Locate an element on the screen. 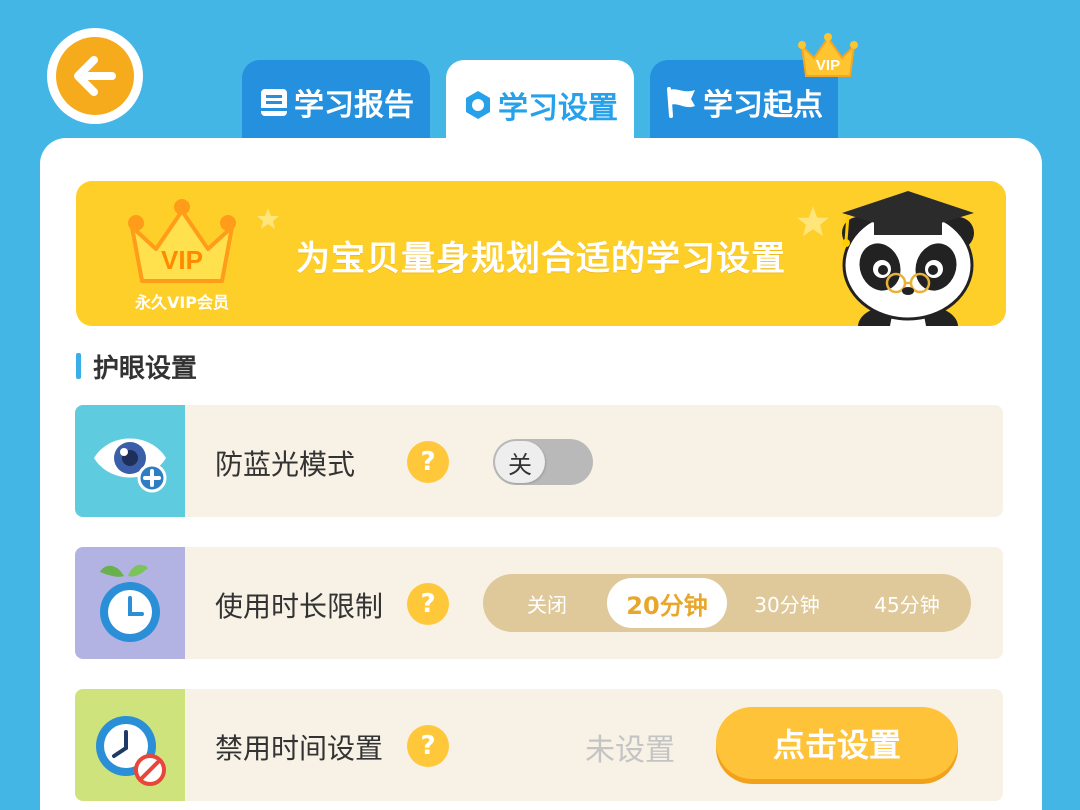 This screenshot has height=810, width=1080. time-limit-row: 使用时长限制 ? 关闭 20分钟 30分钟 45分钟 is located at coordinates (539, 603).